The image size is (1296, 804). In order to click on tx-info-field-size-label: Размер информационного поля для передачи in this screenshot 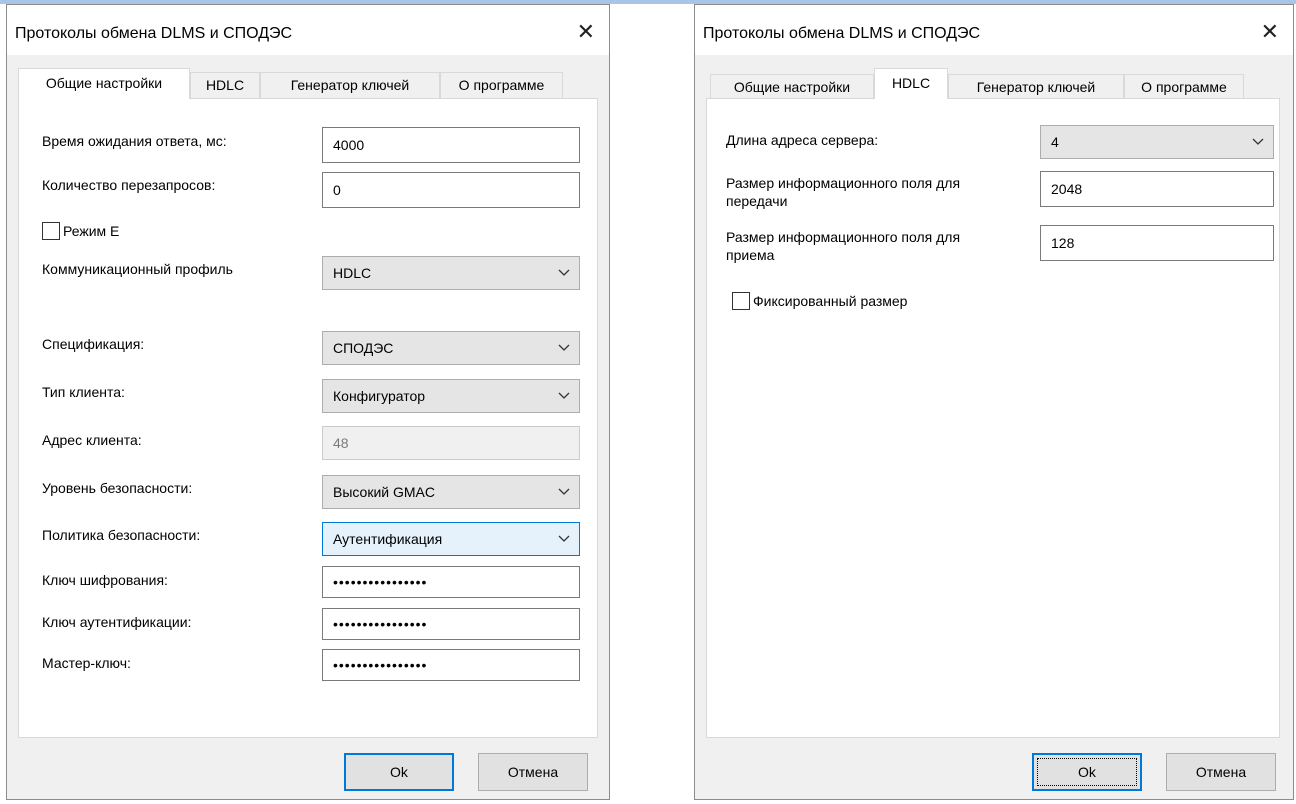, I will do `click(843, 192)`.